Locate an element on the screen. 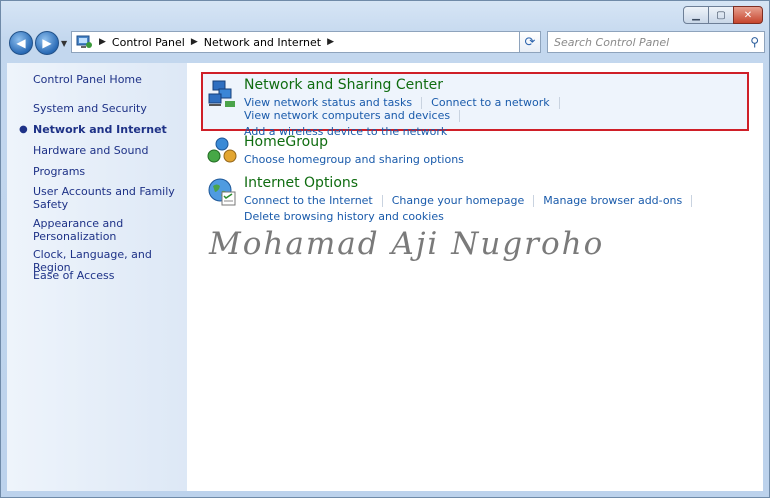 Image resolution: width=770 pixels, height=498 pixels. link-view-network-computers: View network computers and devices is located at coordinates (347, 115).